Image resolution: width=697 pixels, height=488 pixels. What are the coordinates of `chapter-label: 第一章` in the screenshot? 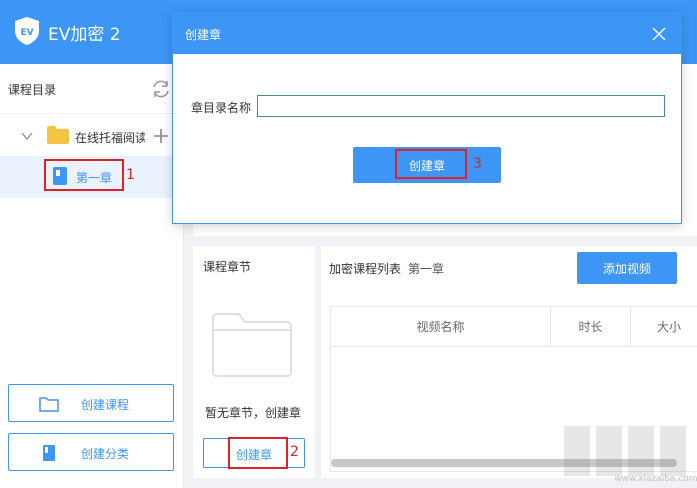 It's located at (94, 178).